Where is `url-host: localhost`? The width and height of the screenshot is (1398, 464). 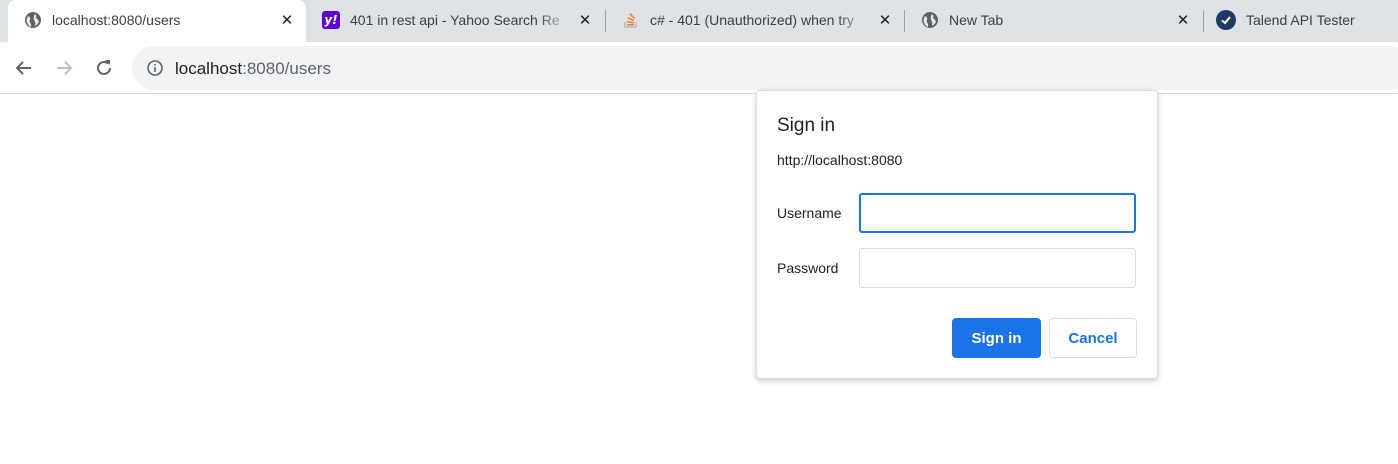
url-host: localhost is located at coordinates (209, 68).